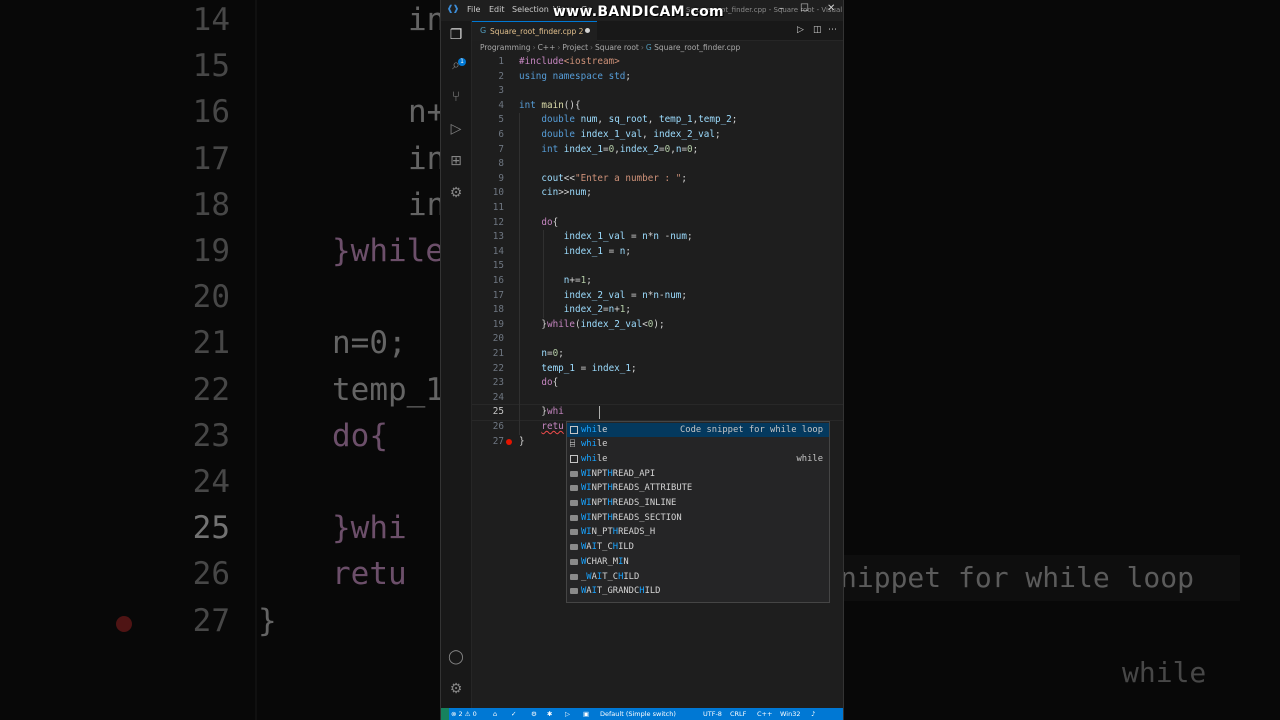  What do you see at coordinates (501, 134) in the screenshot?
I see `line-number: 6` at bounding box center [501, 134].